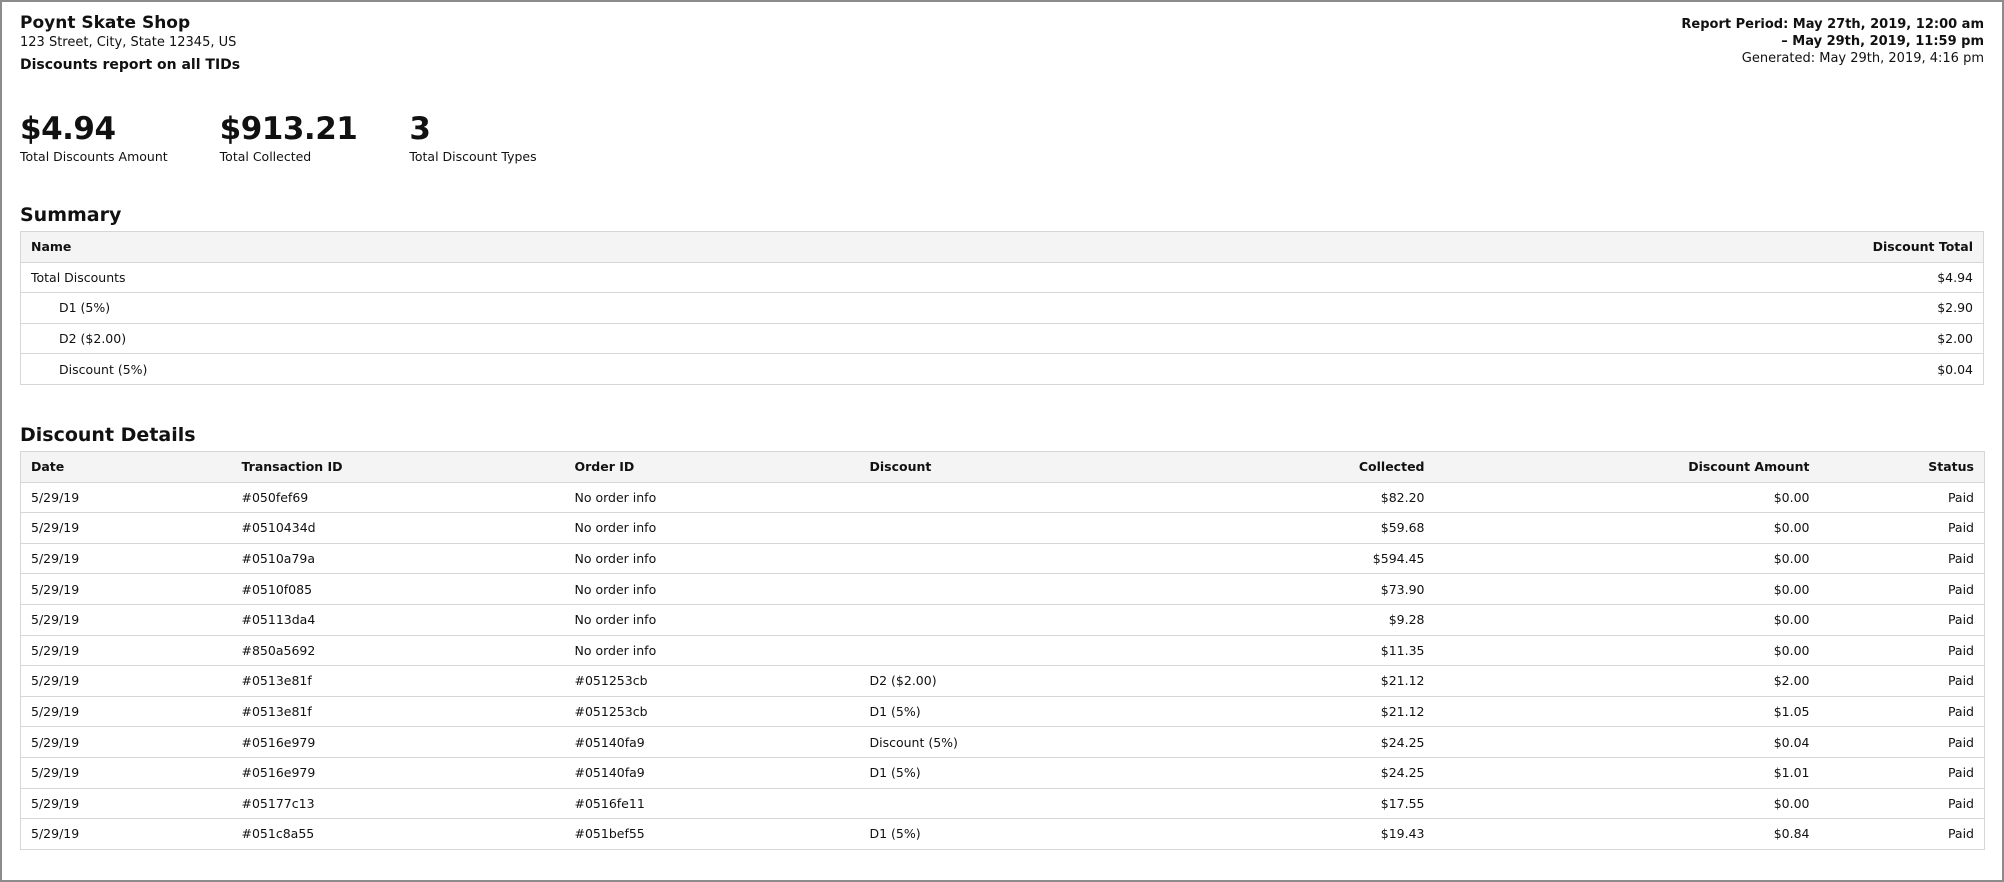 The height and width of the screenshot is (882, 2004). Describe the element at coordinates (278, 528) in the screenshot. I see `cell-transaction-id: #0510434d` at that location.